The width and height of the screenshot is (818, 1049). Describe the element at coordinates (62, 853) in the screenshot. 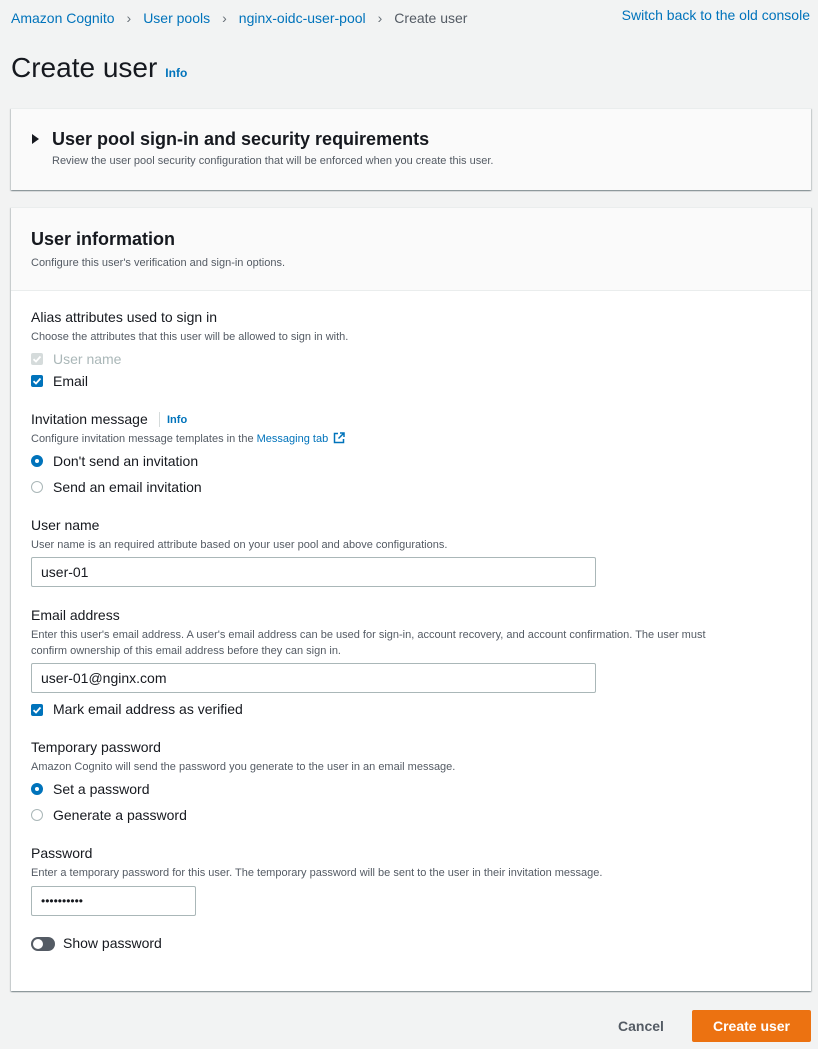

I see `password-label: Password` at that location.